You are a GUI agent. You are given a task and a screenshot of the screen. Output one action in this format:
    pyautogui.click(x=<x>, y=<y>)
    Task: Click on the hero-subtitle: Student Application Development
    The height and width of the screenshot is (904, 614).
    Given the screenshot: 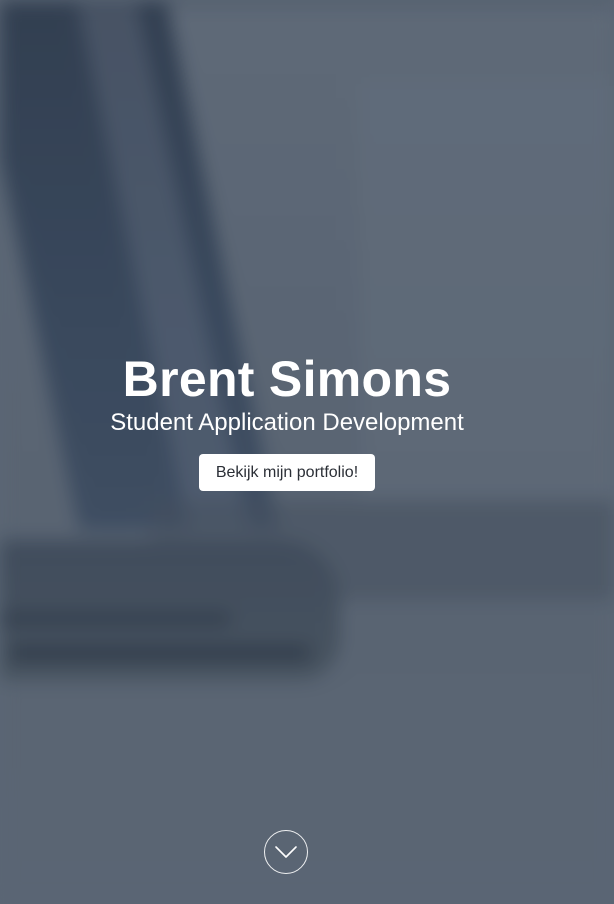 What is the action you would take?
    pyautogui.click(x=287, y=422)
    